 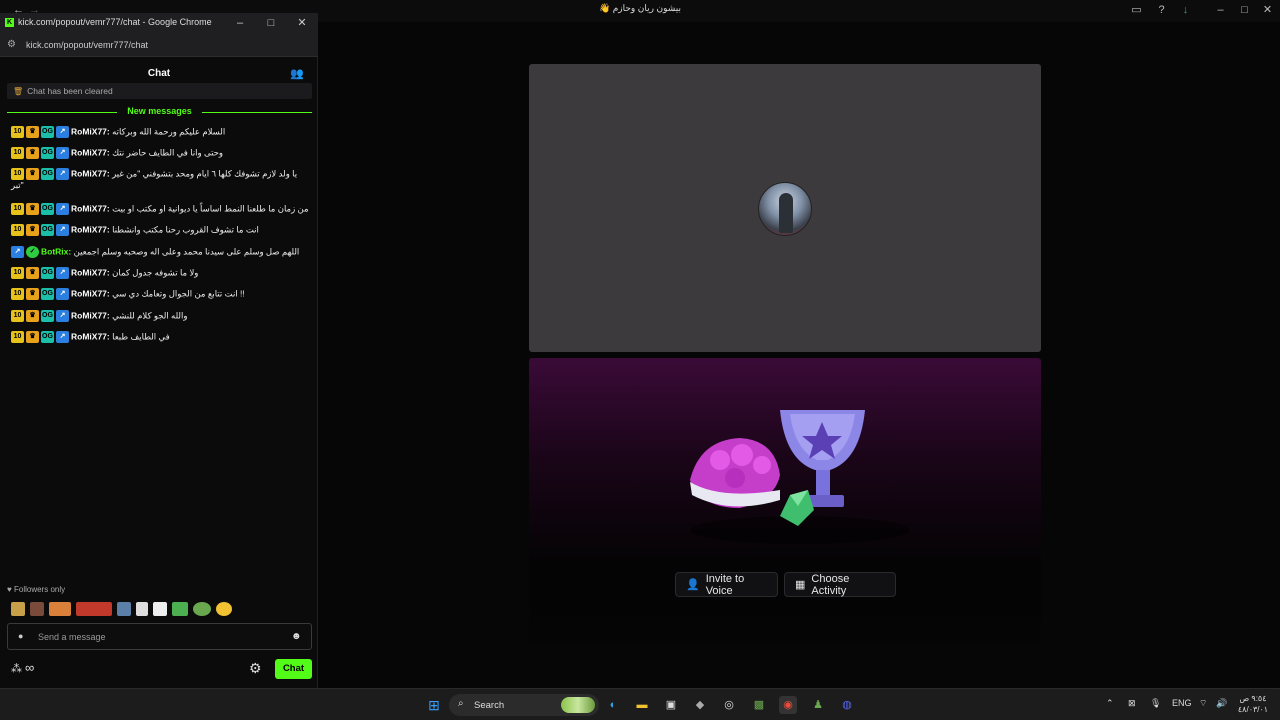 What do you see at coordinates (1253, 704) in the screenshot?
I see `taskbar-clock: ٩:٥٤ ص ٤٨/٠٣/٠١` at bounding box center [1253, 704].